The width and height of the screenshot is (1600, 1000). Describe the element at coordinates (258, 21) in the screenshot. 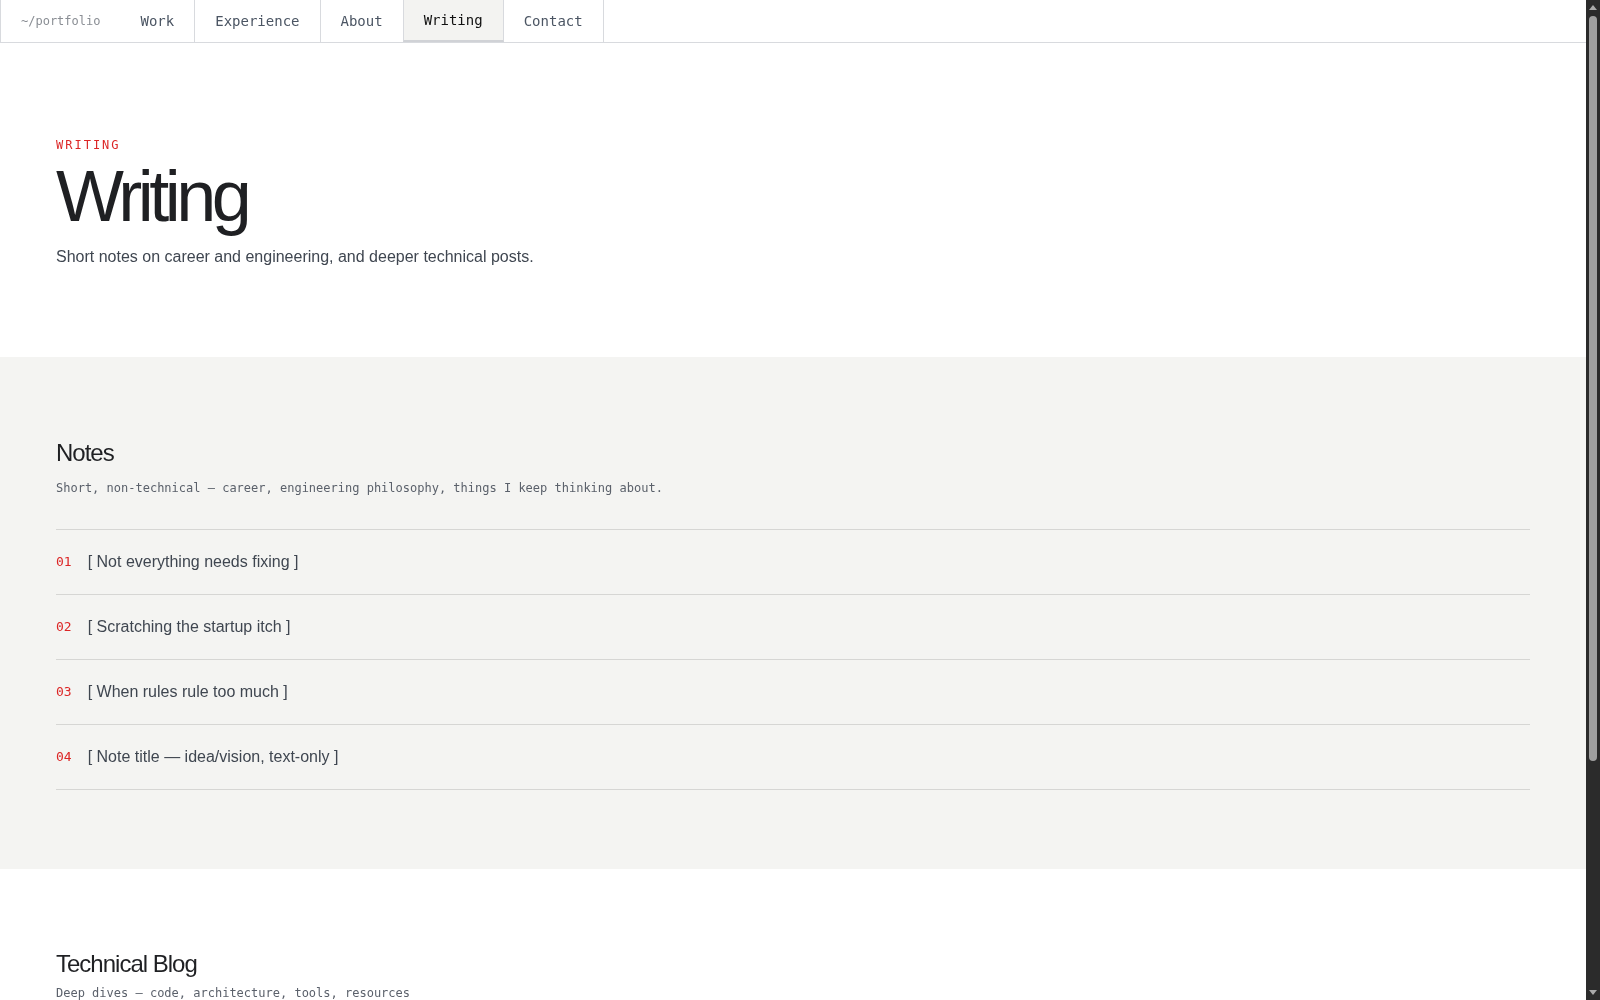

I see `nav-tab: Experience` at that location.